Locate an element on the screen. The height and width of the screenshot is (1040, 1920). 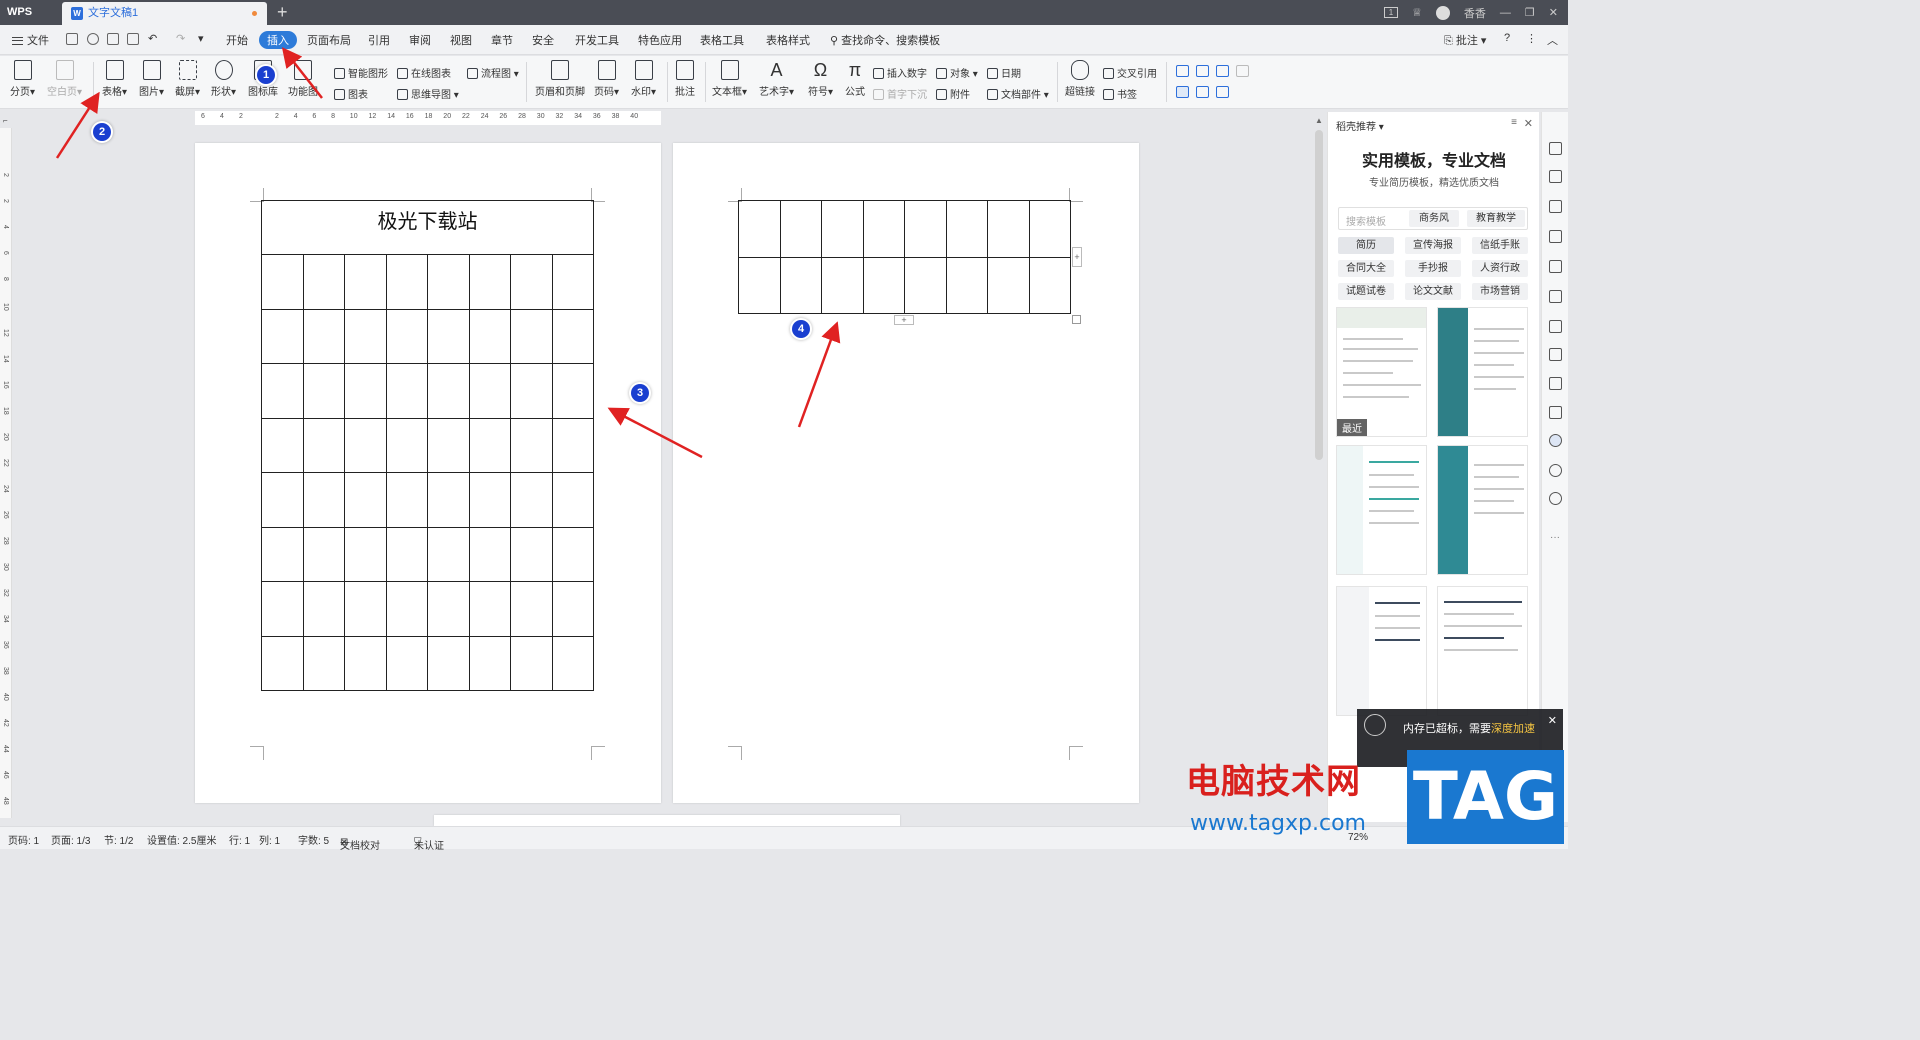
code-view-icon is located at coordinates (1222, 92).